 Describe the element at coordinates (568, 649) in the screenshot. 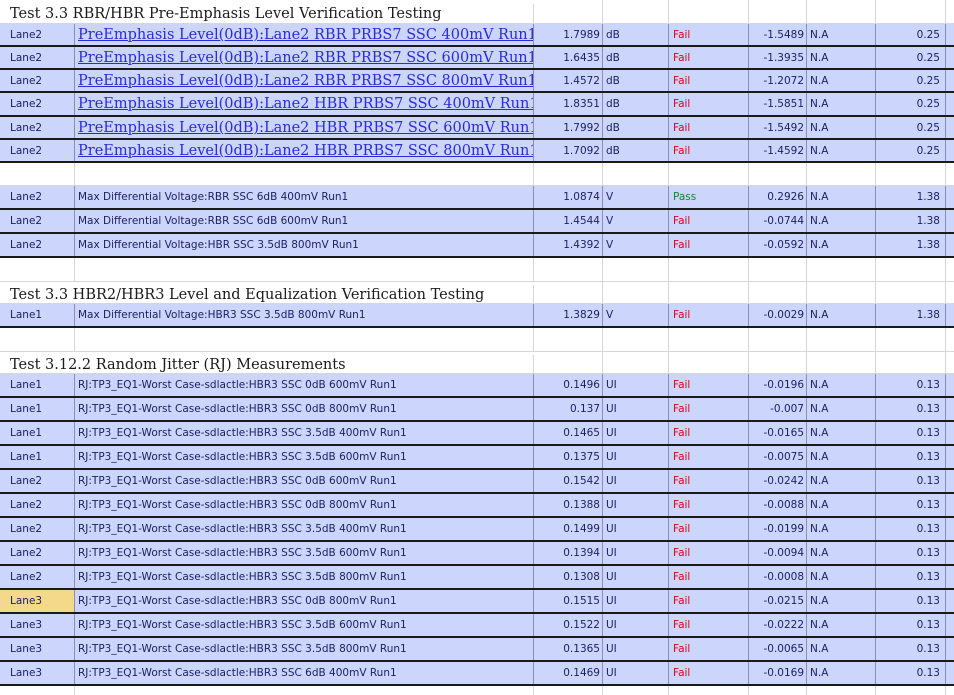

I see `measured-value: 0.1365` at that location.